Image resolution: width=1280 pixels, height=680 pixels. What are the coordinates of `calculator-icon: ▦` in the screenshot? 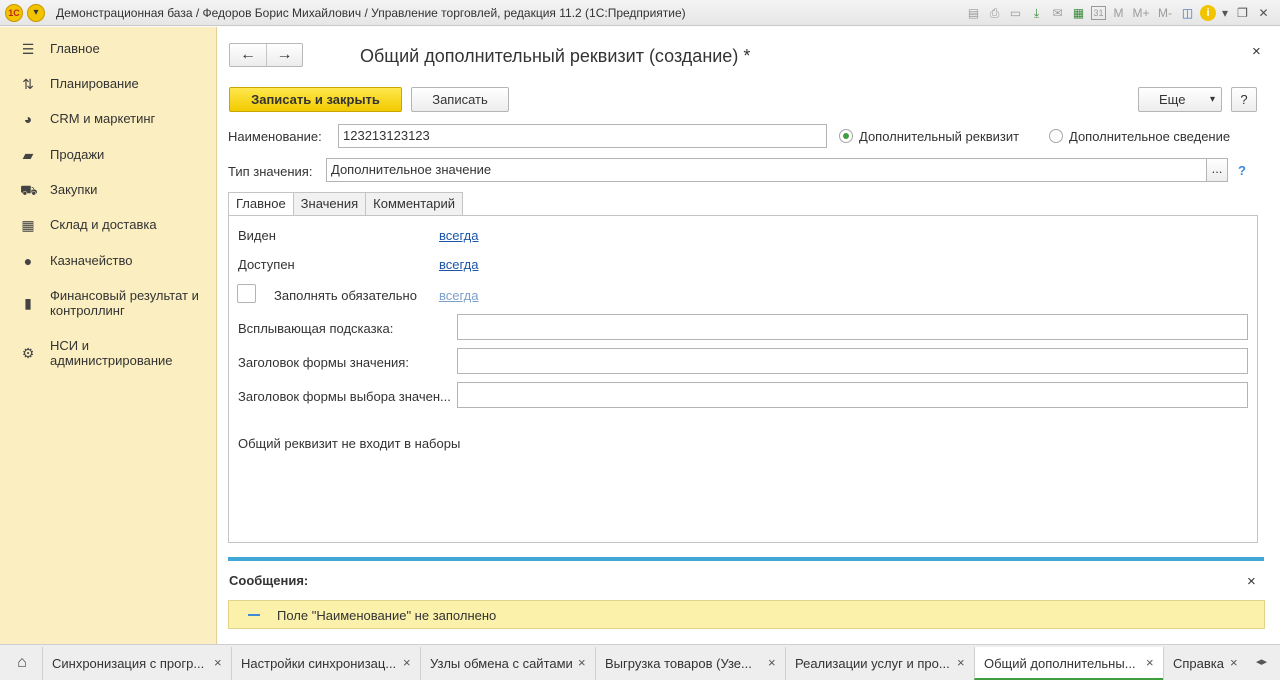 It's located at (1078, 13).